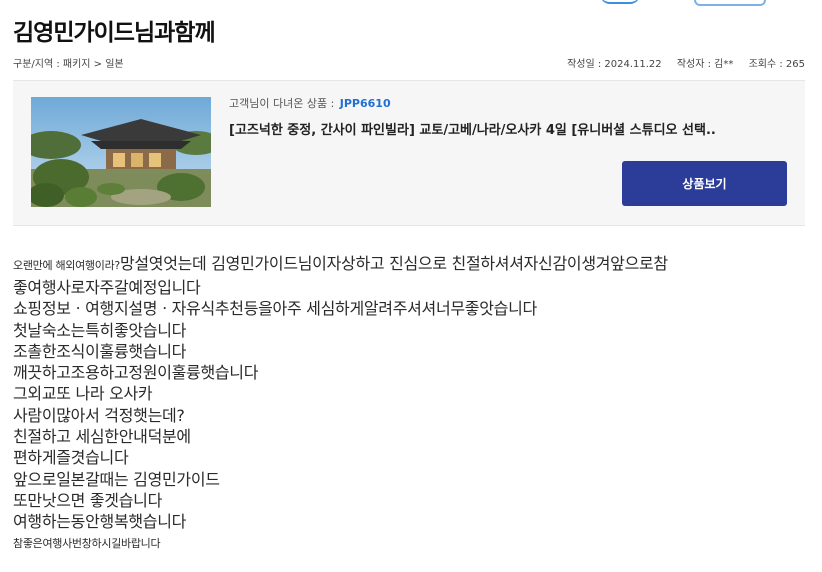 This screenshot has height=572, width=822. I want to click on review-line: 편하게즐겻습니다, so click(71, 458).